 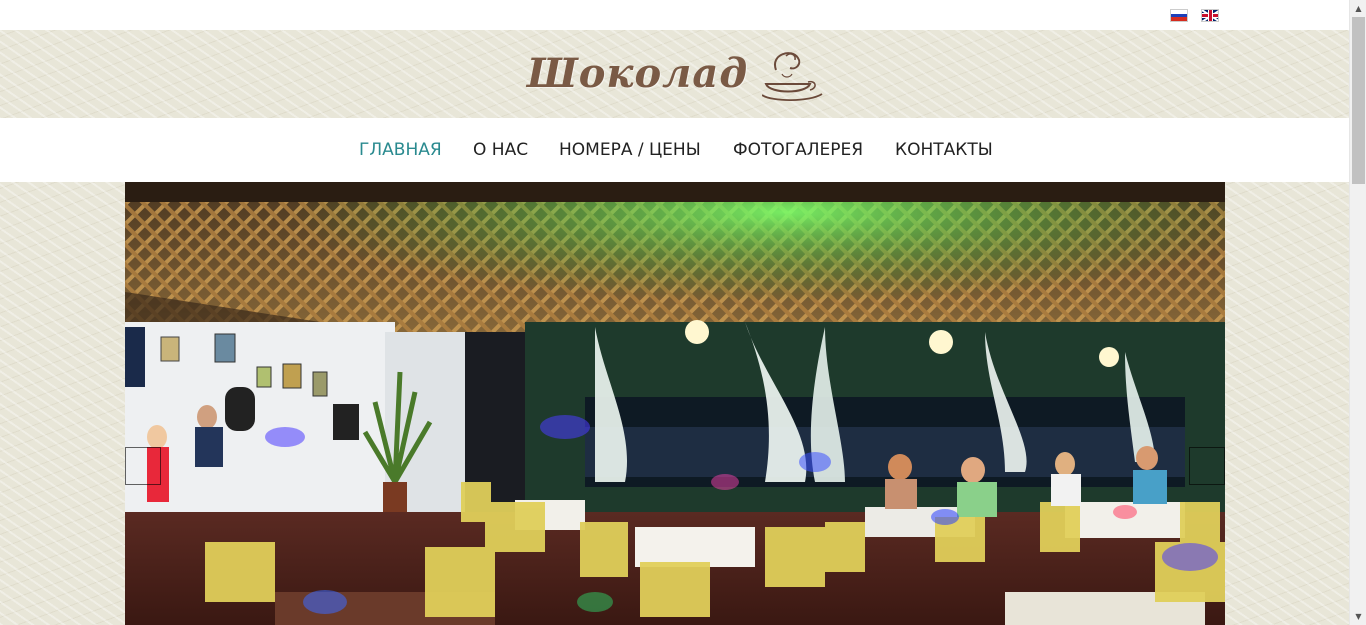 I want to click on nav-item-about: О НАС, so click(x=500, y=150).